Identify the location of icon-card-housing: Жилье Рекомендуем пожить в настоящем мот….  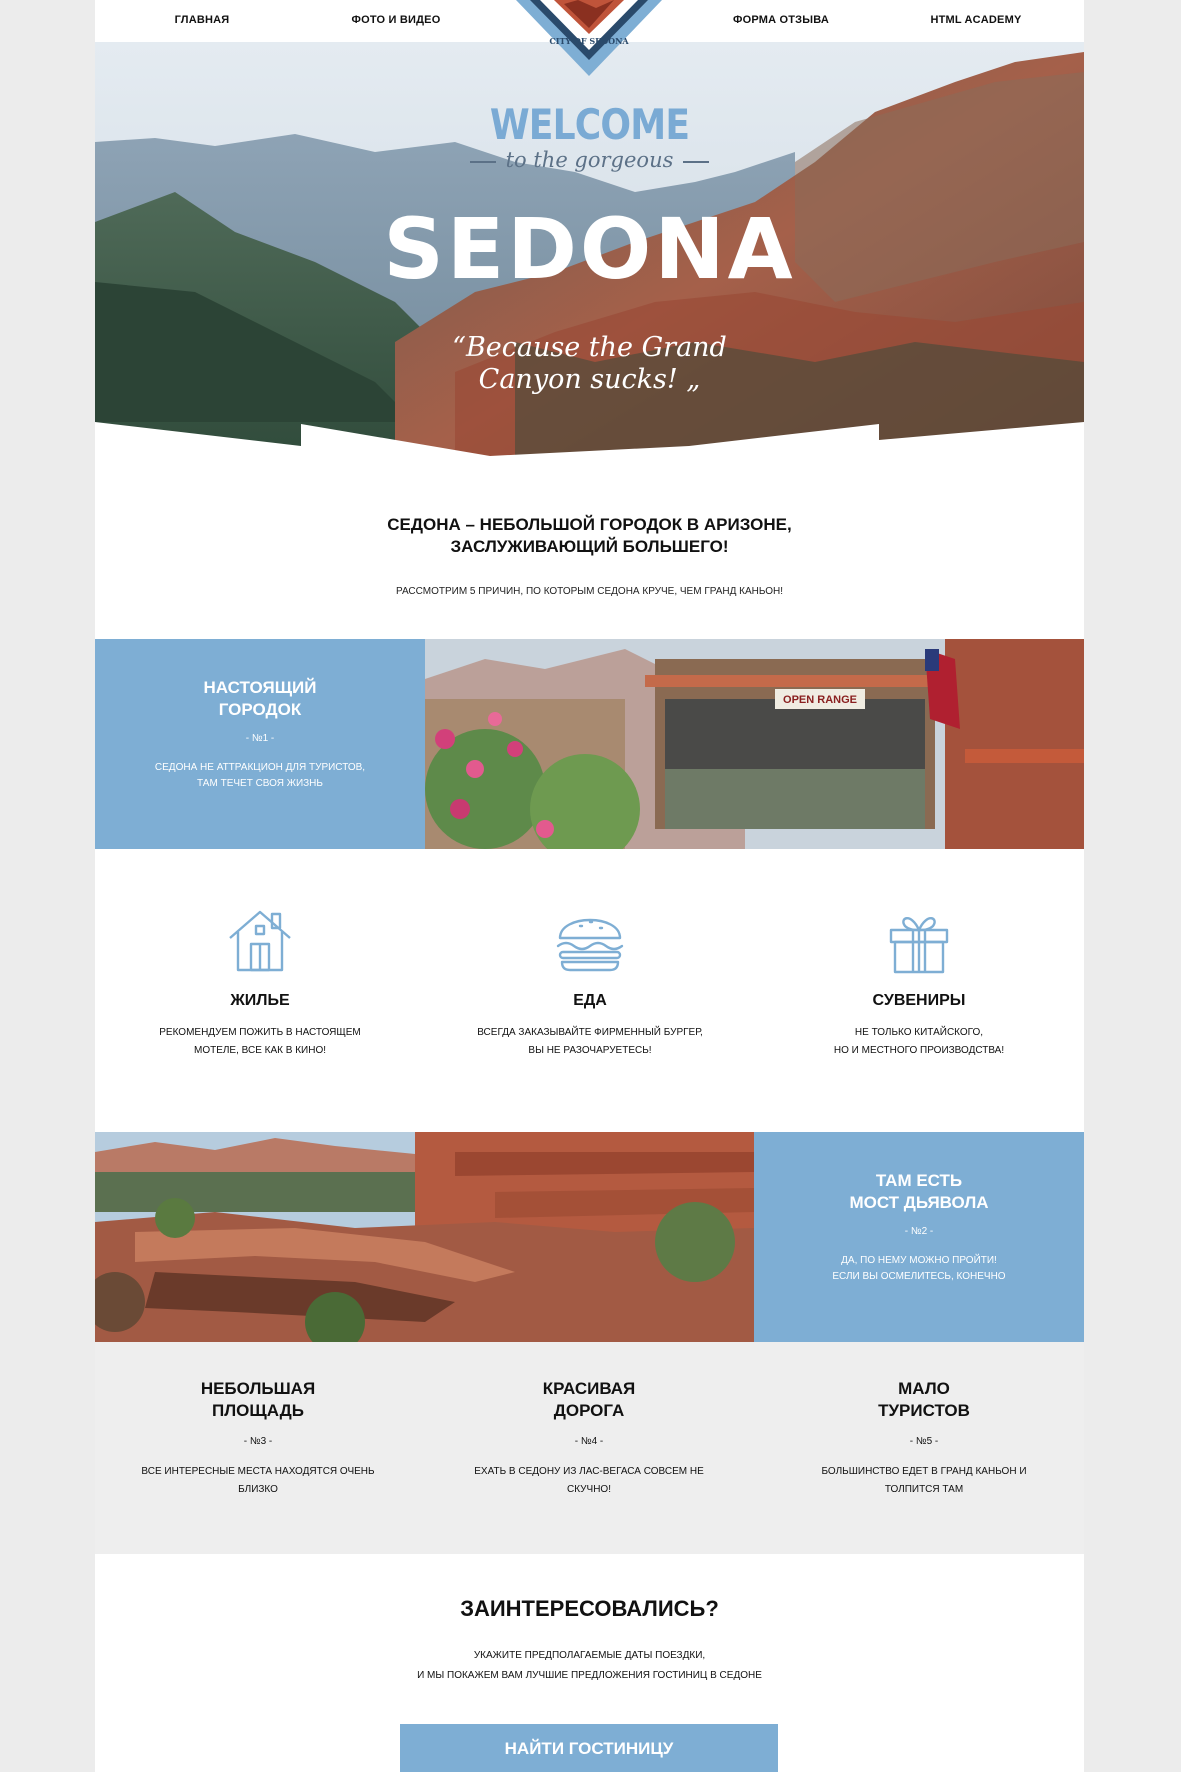
(260, 984).